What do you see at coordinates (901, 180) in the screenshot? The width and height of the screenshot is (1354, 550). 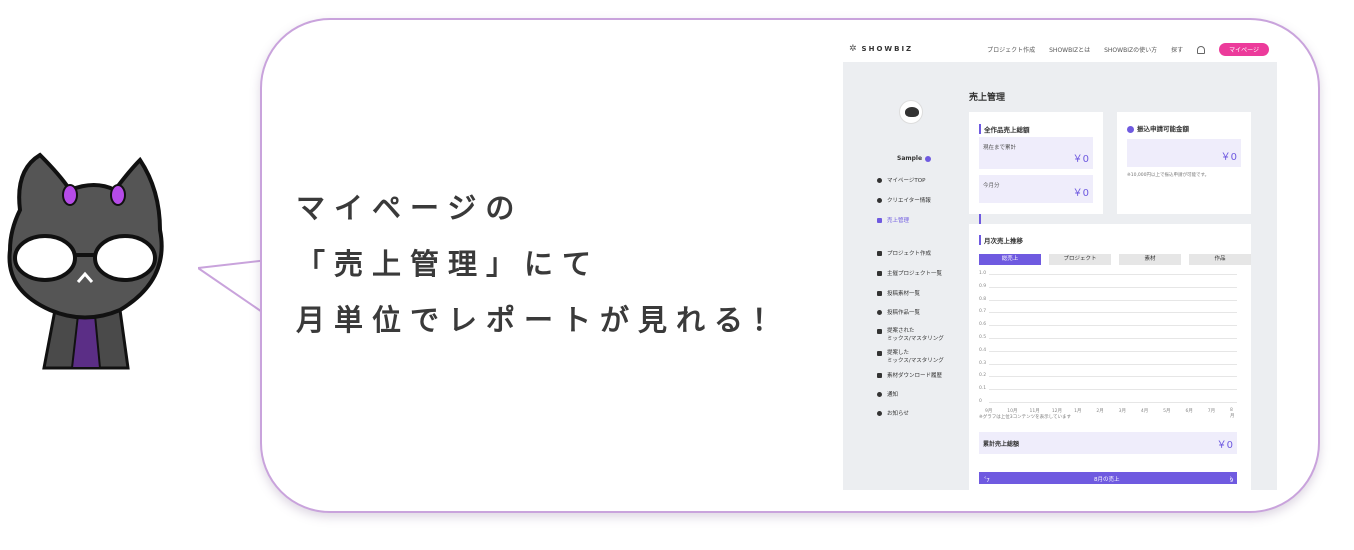 I see `sidebar-item-mypage-top: マイページTOP` at bounding box center [901, 180].